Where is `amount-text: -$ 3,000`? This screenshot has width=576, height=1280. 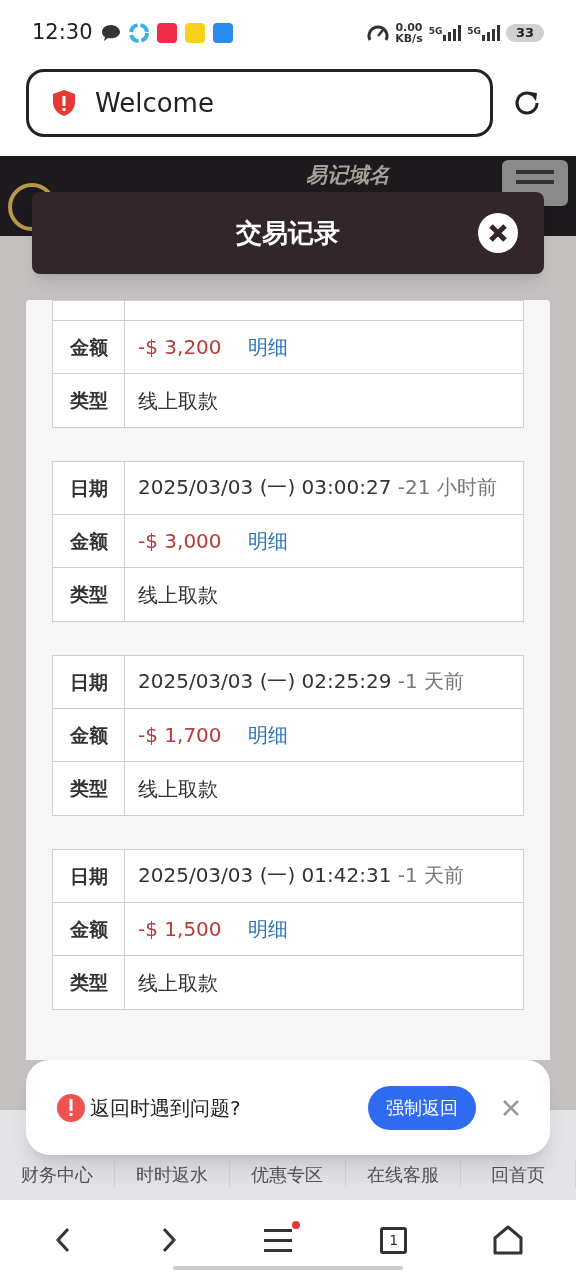 amount-text: -$ 3,000 is located at coordinates (180, 541).